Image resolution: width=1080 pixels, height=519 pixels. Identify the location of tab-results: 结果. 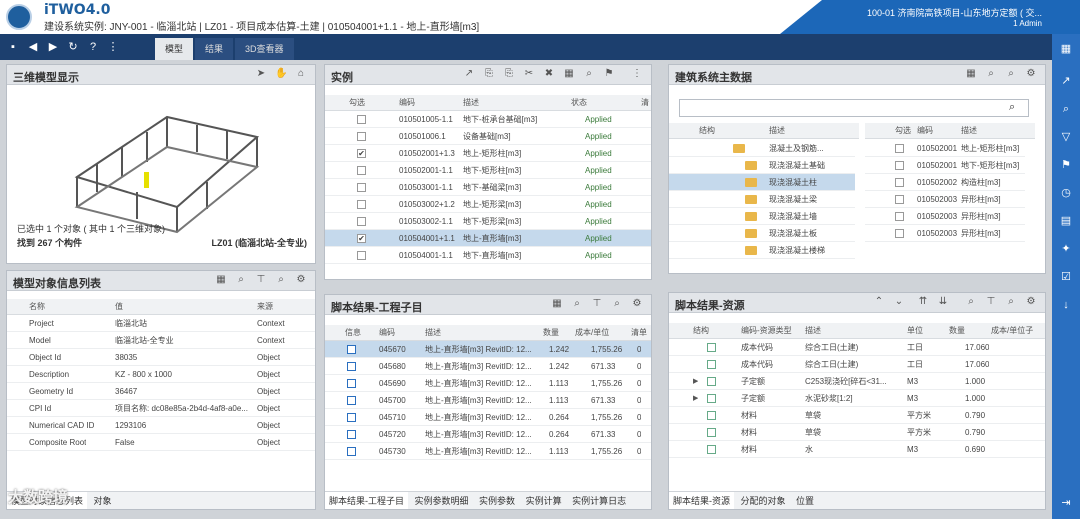
(214, 49).